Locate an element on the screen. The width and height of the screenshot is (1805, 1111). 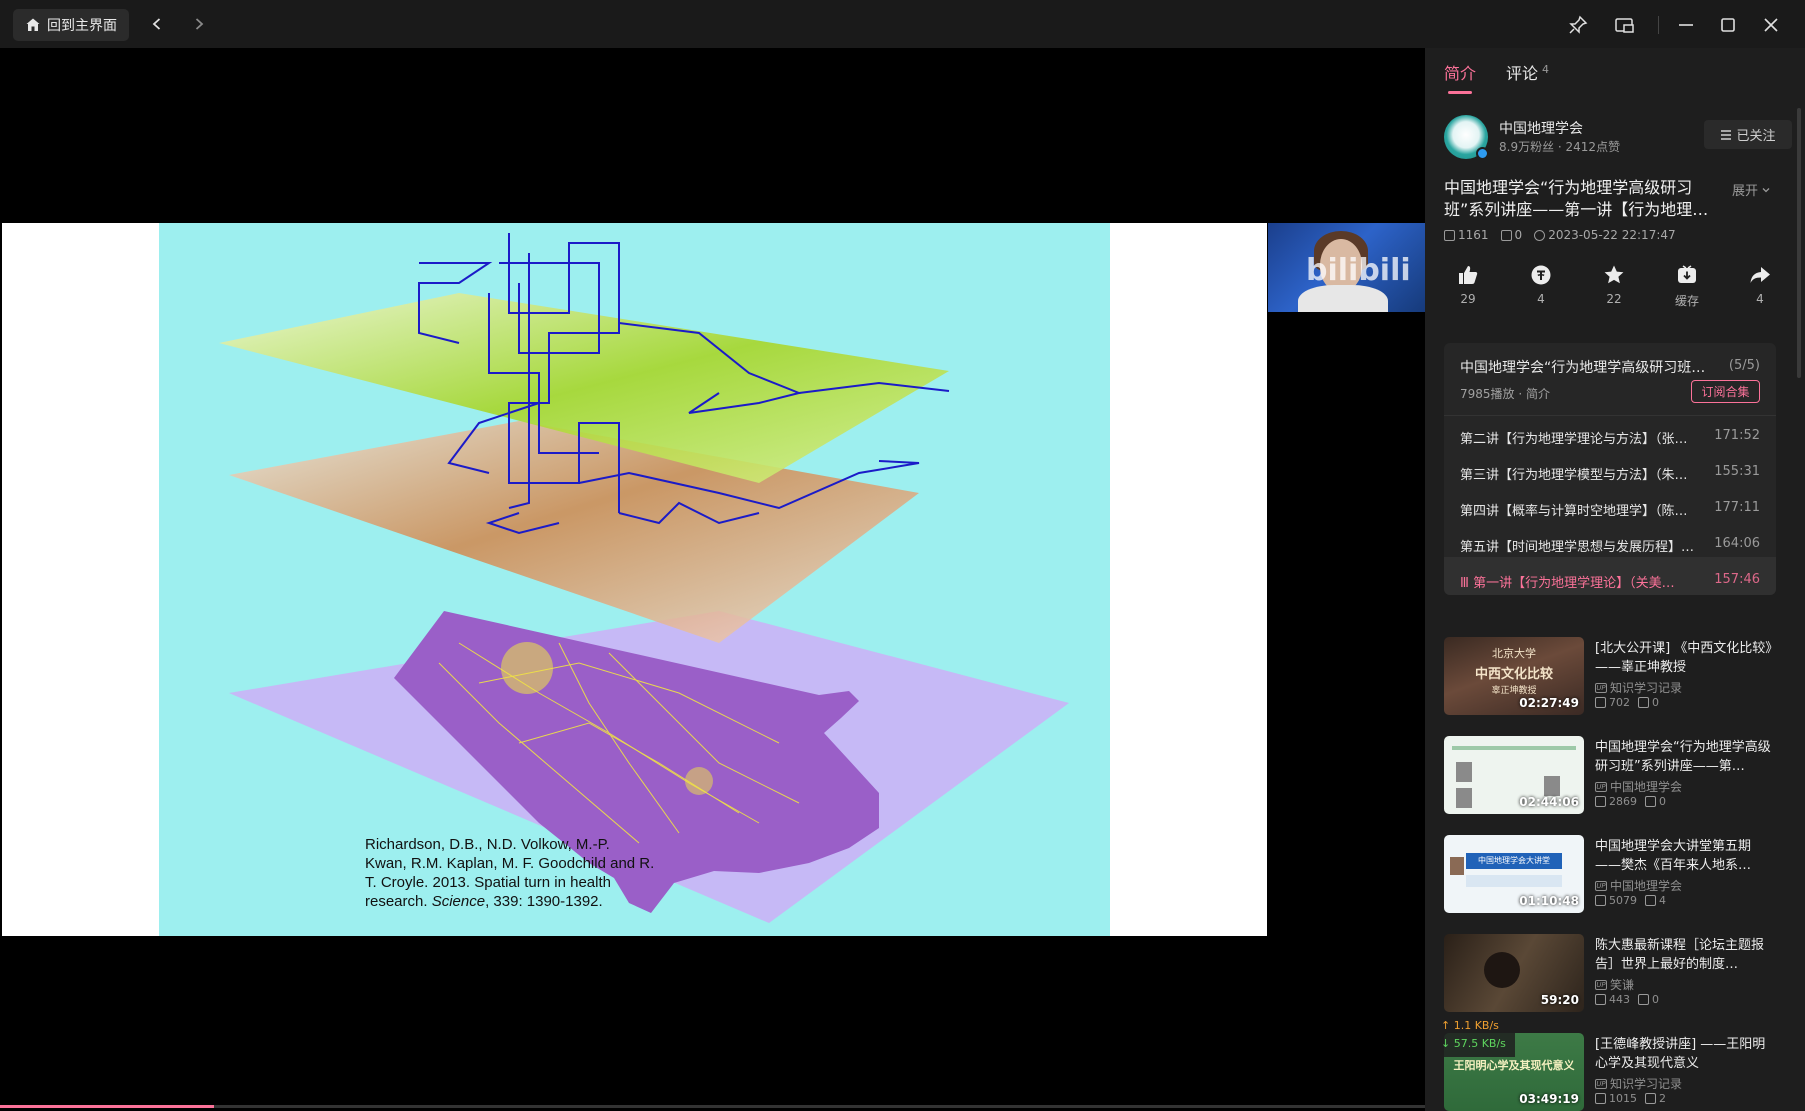
cache-label: 缓存 is located at coordinates (1686, 301).